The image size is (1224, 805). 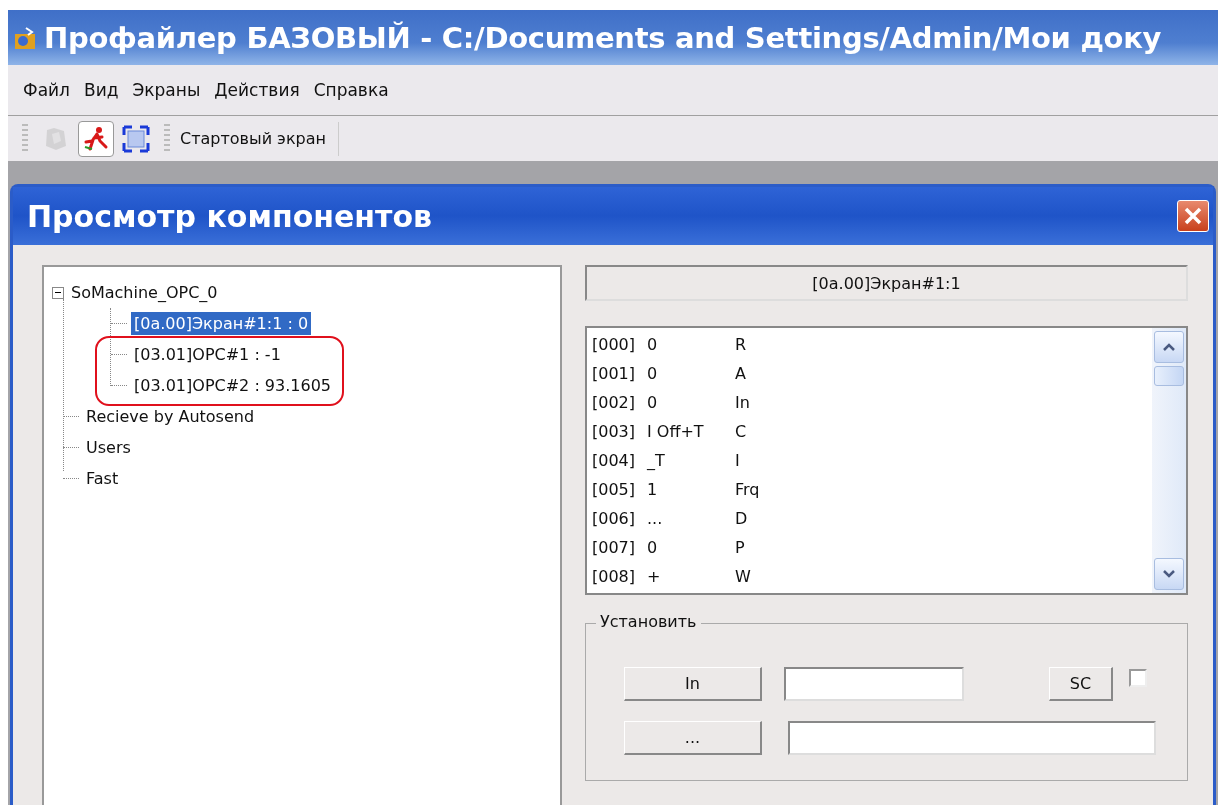 I want to click on register-name: In, so click(x=742, y=402).